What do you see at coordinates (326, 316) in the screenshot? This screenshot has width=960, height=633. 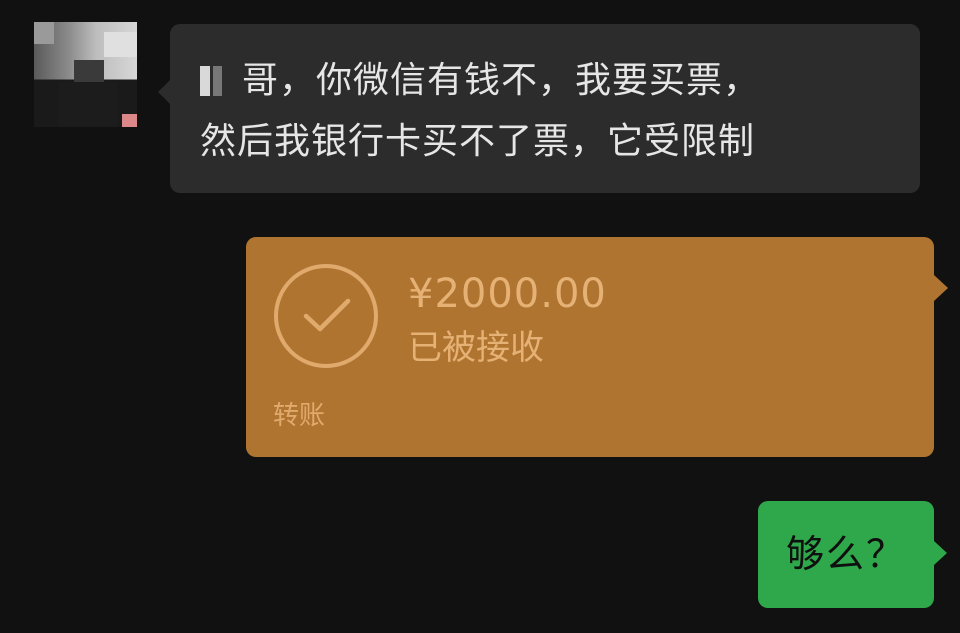 I see `check-circle-icon` at bounding box center [326, 316].